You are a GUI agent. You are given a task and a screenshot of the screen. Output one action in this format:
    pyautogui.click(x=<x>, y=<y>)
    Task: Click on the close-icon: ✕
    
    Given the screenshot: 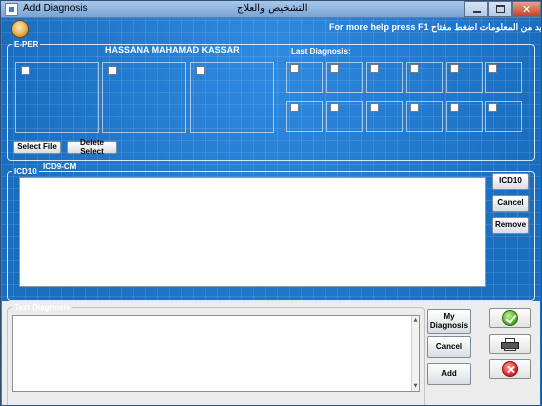 What is the action you would take?
    pyautogui.click(x=527, y=9)
    